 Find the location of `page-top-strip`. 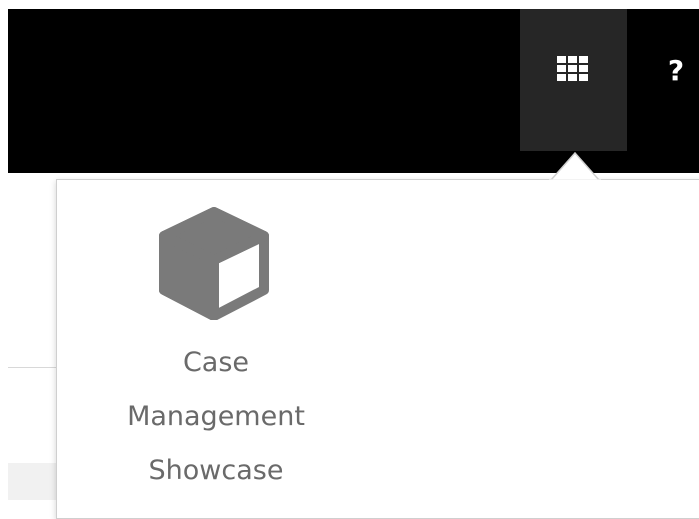

page-top-strip is located at coordinates (349, 4).